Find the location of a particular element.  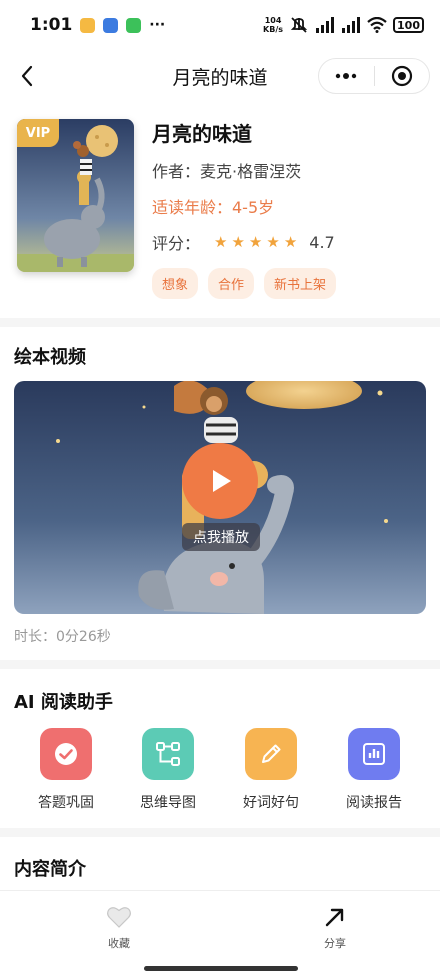

vip-badge: VIP is located at coordinates (38, 133).